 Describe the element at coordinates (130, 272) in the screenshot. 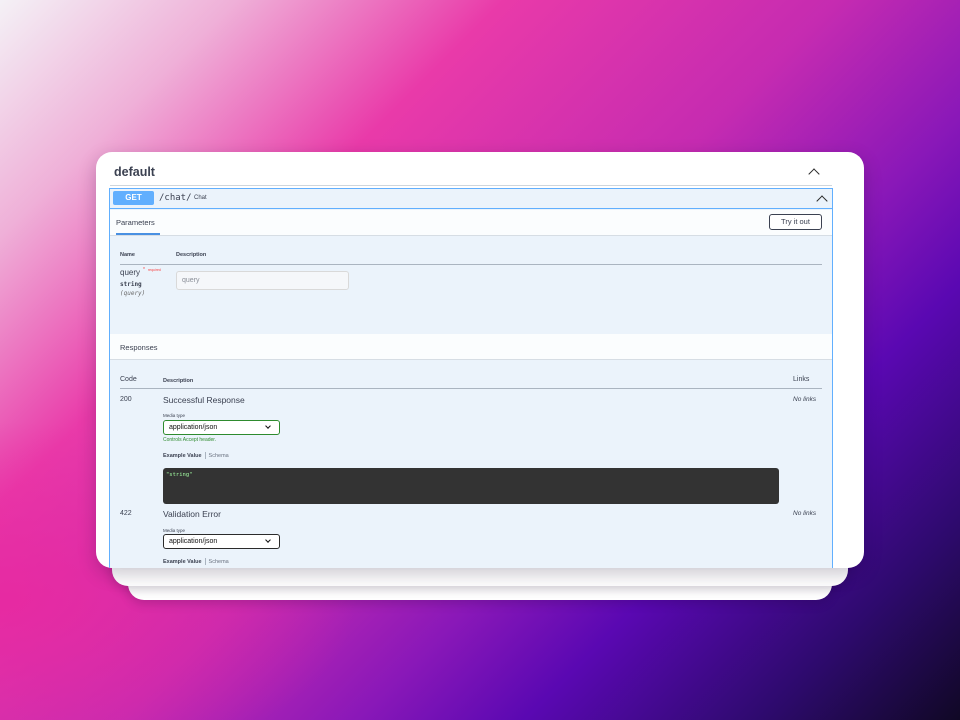

I see `param-name: query` at that location.